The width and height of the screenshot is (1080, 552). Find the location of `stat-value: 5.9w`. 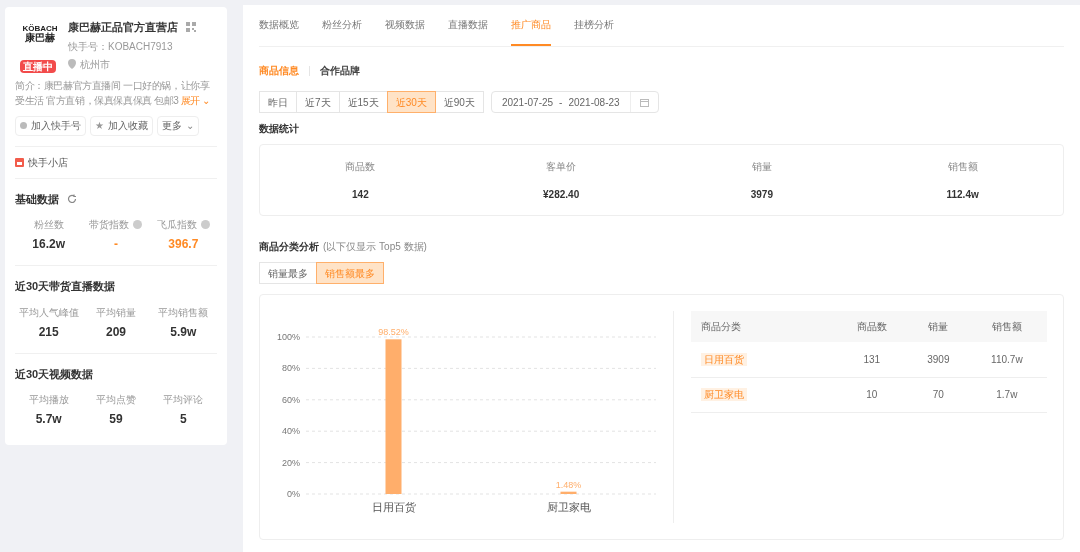

stat-value: 5.9w is located at coordinates (183, 332).